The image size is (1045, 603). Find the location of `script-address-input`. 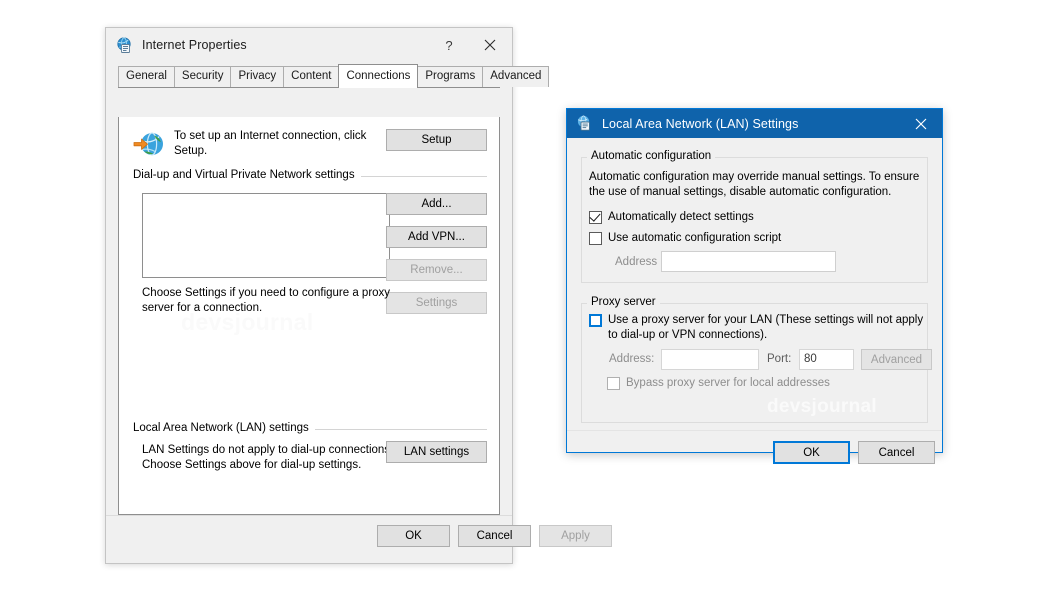

script-address-input is located at coordinates (748, 261).